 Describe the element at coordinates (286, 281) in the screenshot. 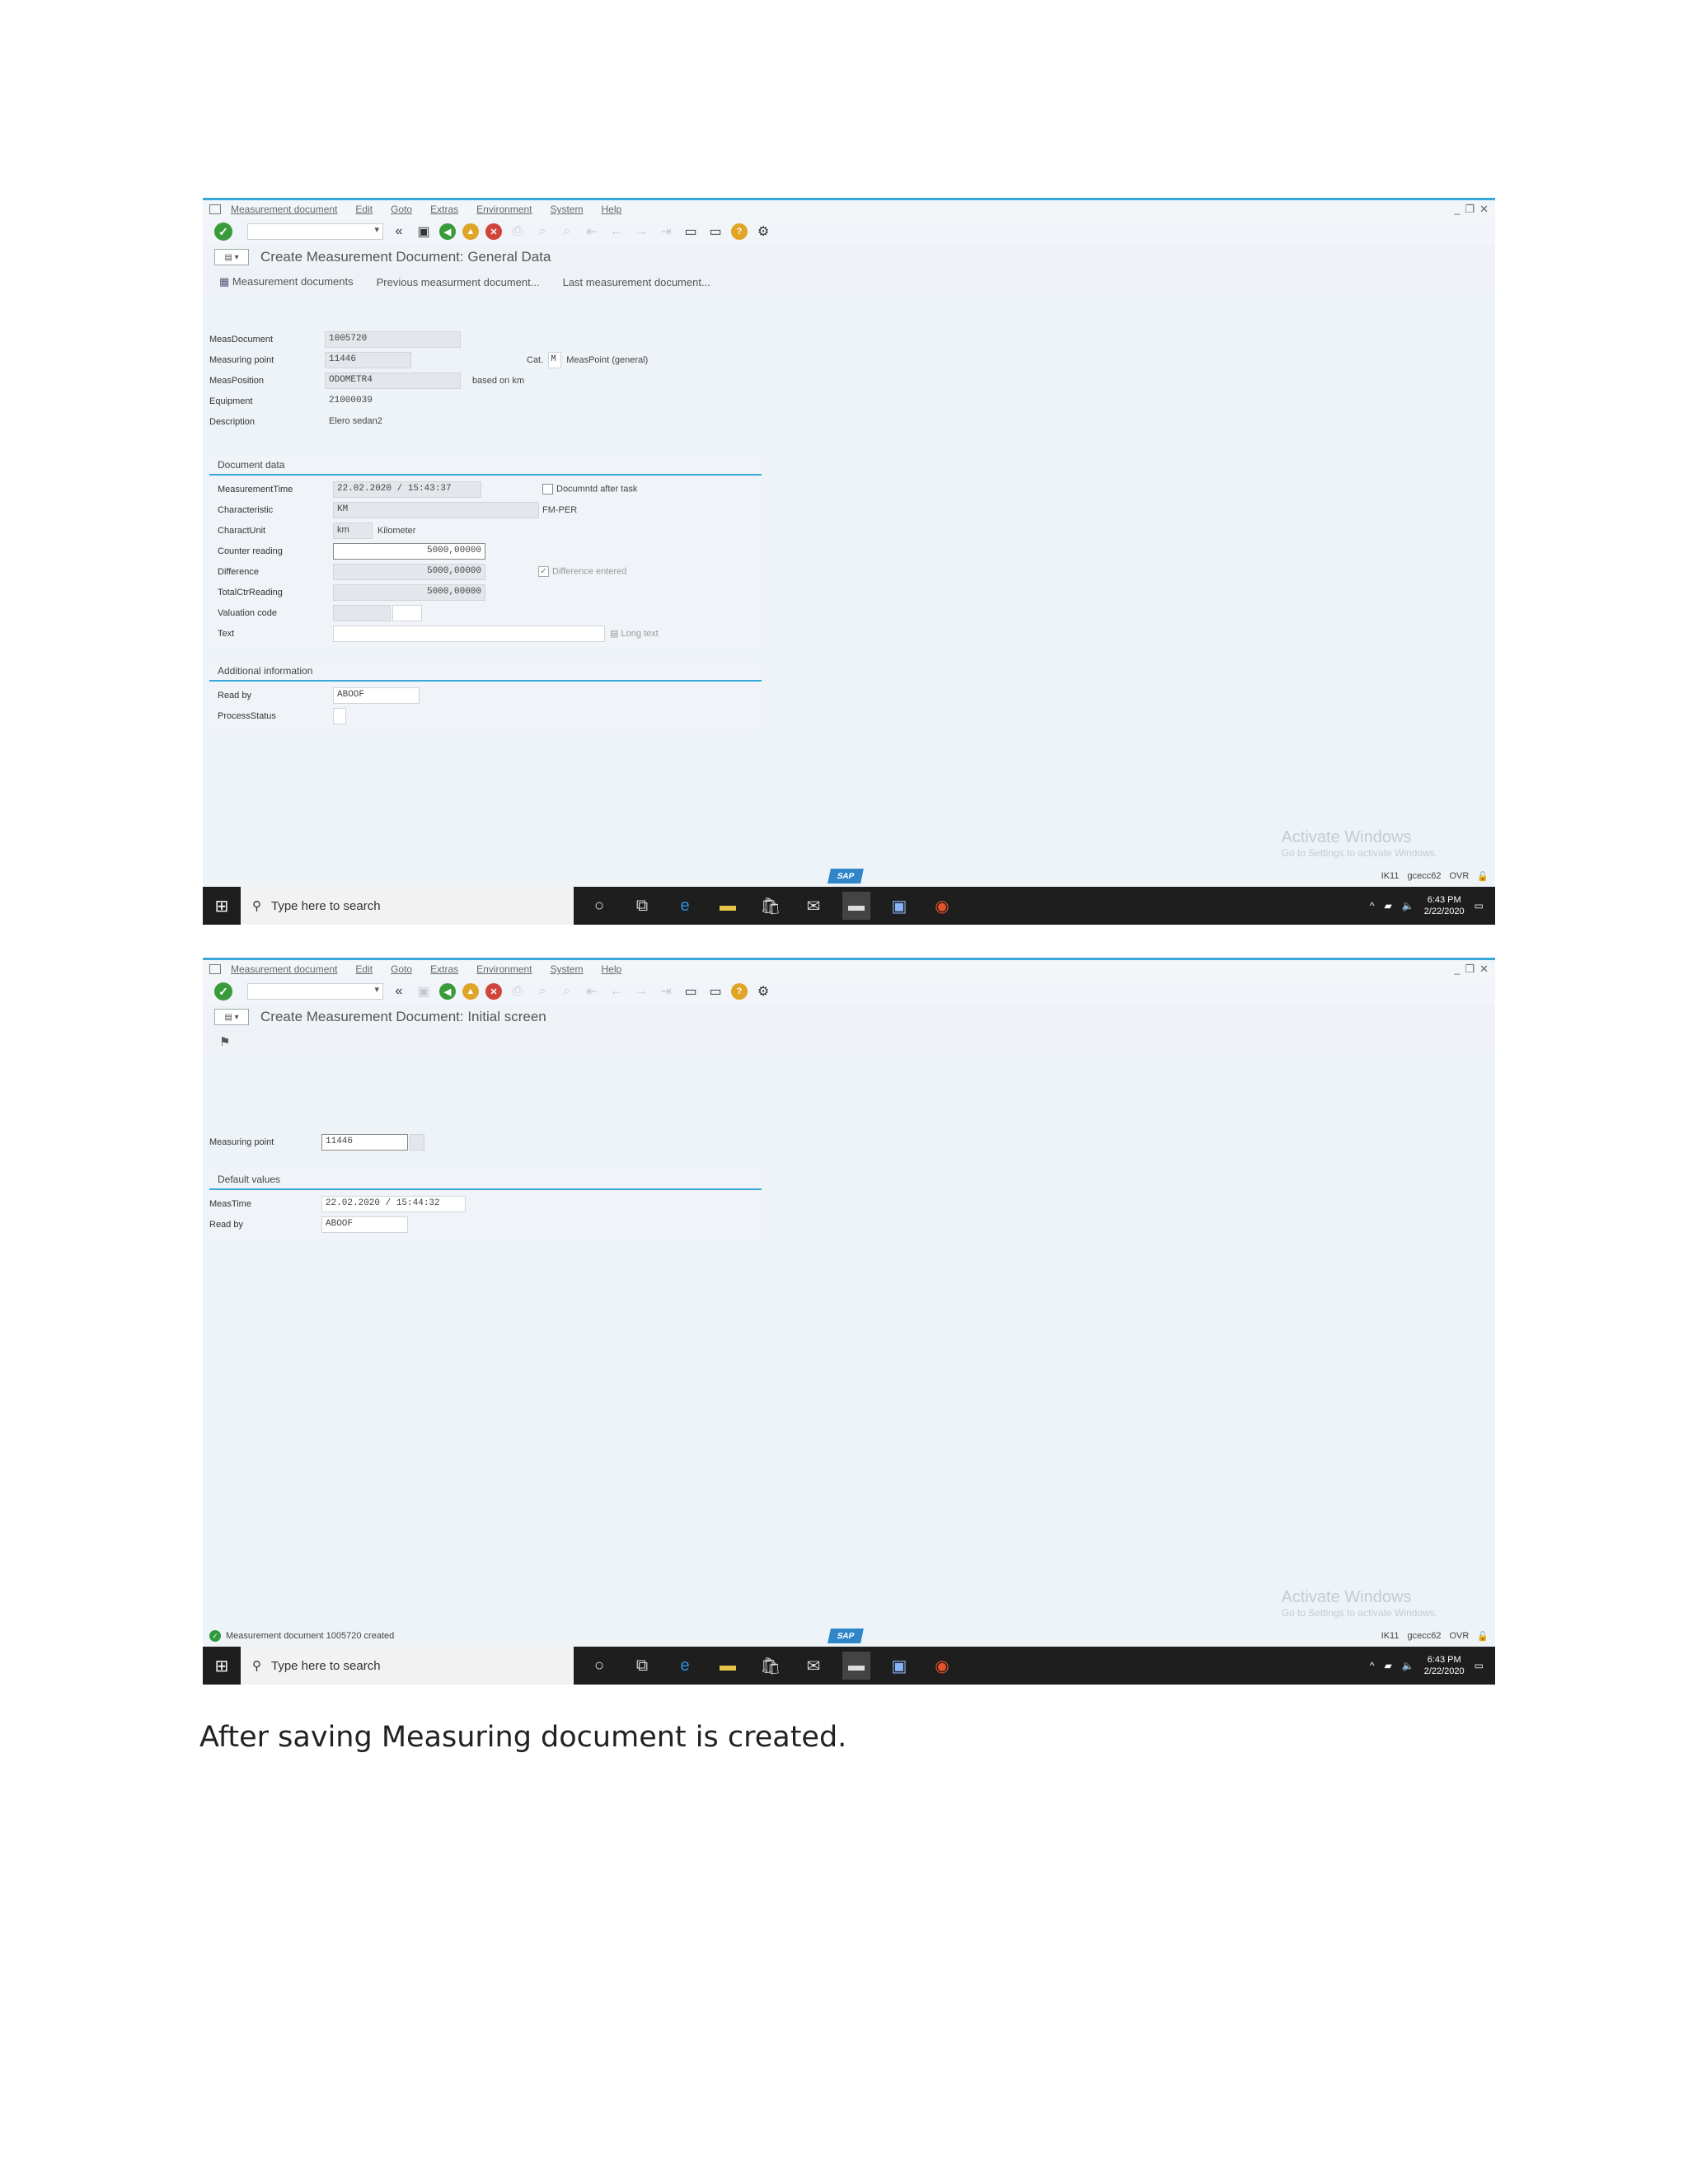

I see `measurement-documents-button: ▦ Measurement documents` at that location.